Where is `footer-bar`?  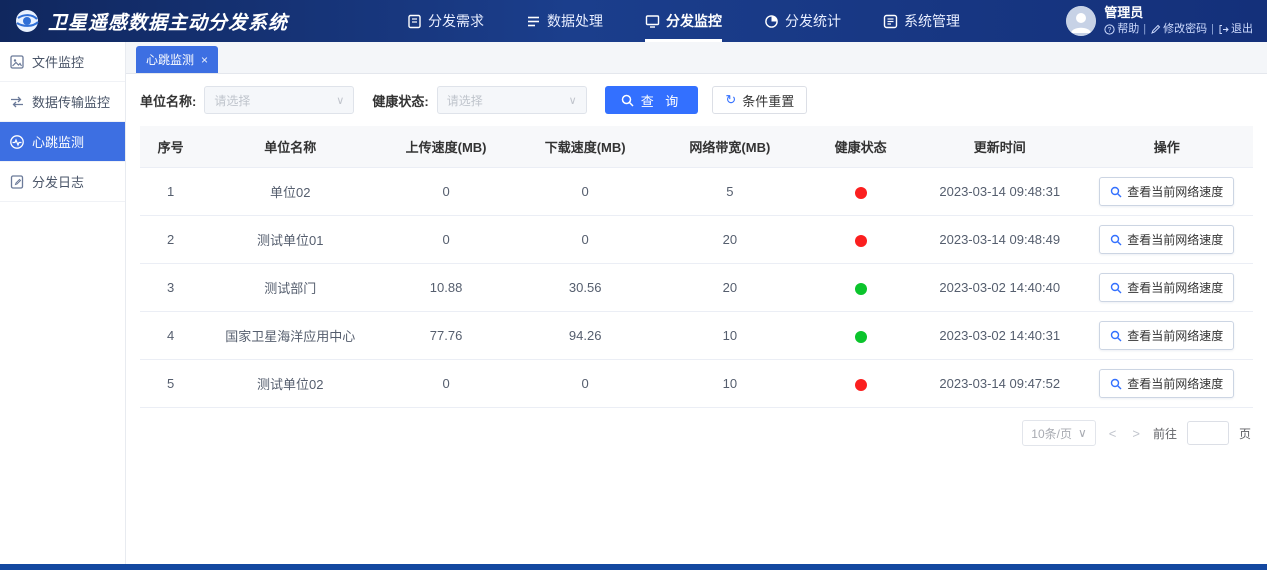
footer-bar is located at coordinates (633, 567).